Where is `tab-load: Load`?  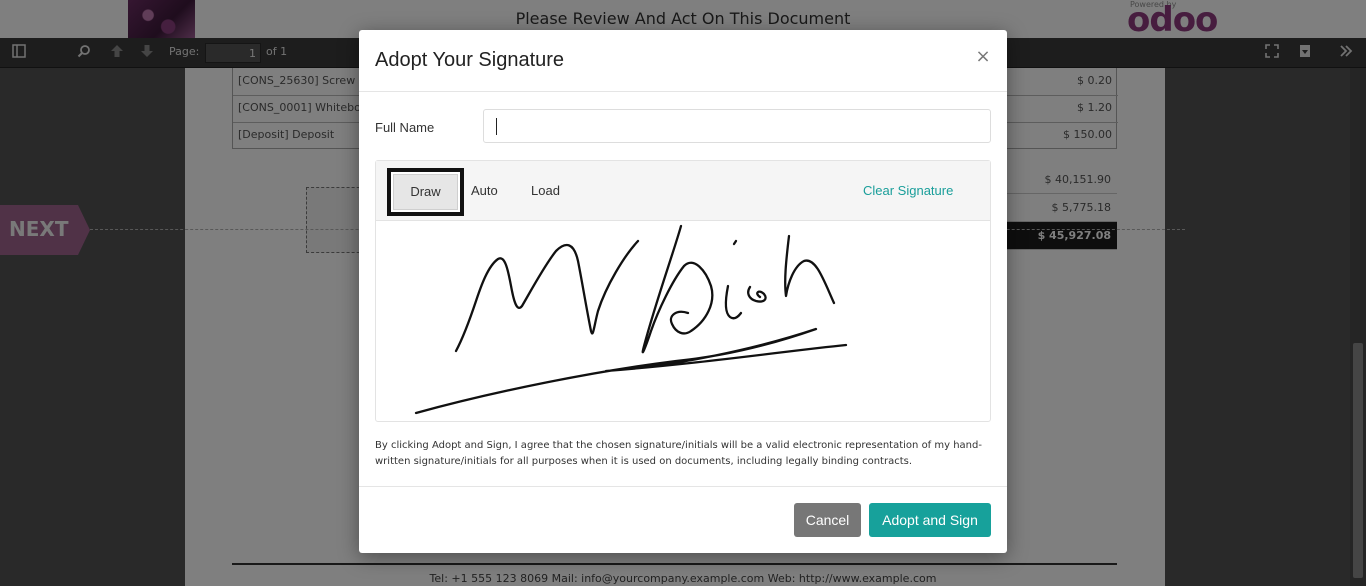 tab-load: Load is located at coordinates (545, 190).